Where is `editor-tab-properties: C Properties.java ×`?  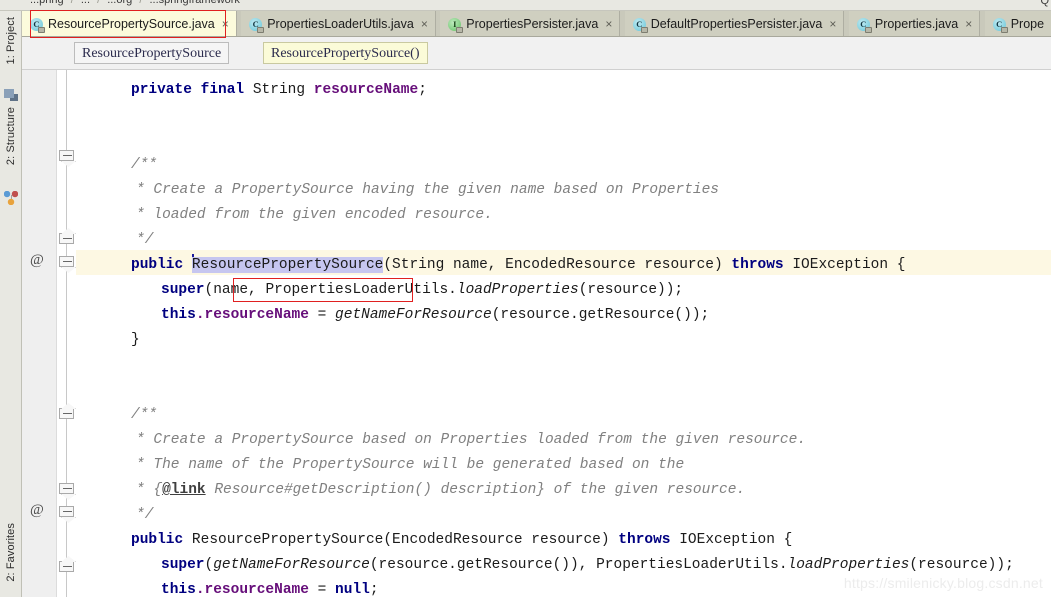
editor-tab-properties: C Properties.java × is located at coordinates (914, 23).